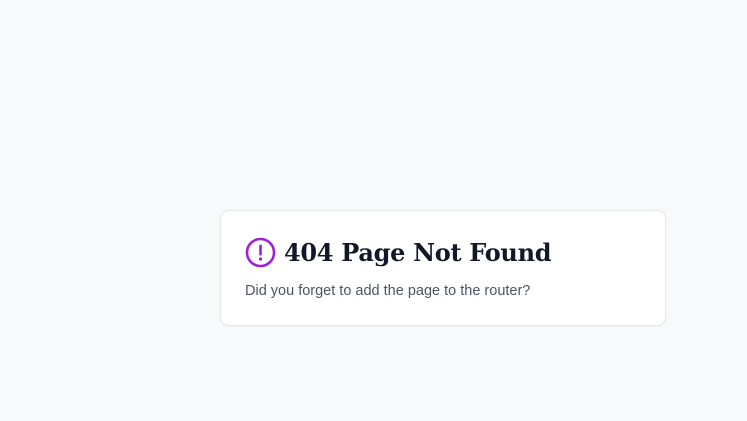  Describe the element at coordinates (260, 252) in the screenshot. I see `alert-circle-icon` at that location.